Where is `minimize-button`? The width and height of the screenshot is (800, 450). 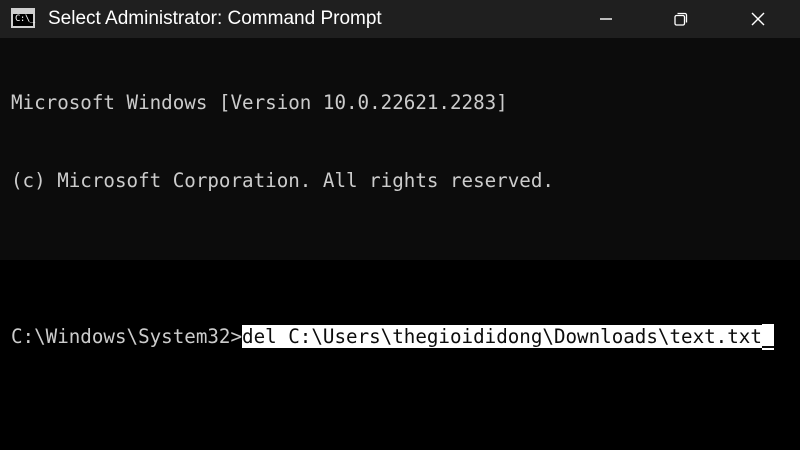 minimize-button is located at coordinates (606, 19).